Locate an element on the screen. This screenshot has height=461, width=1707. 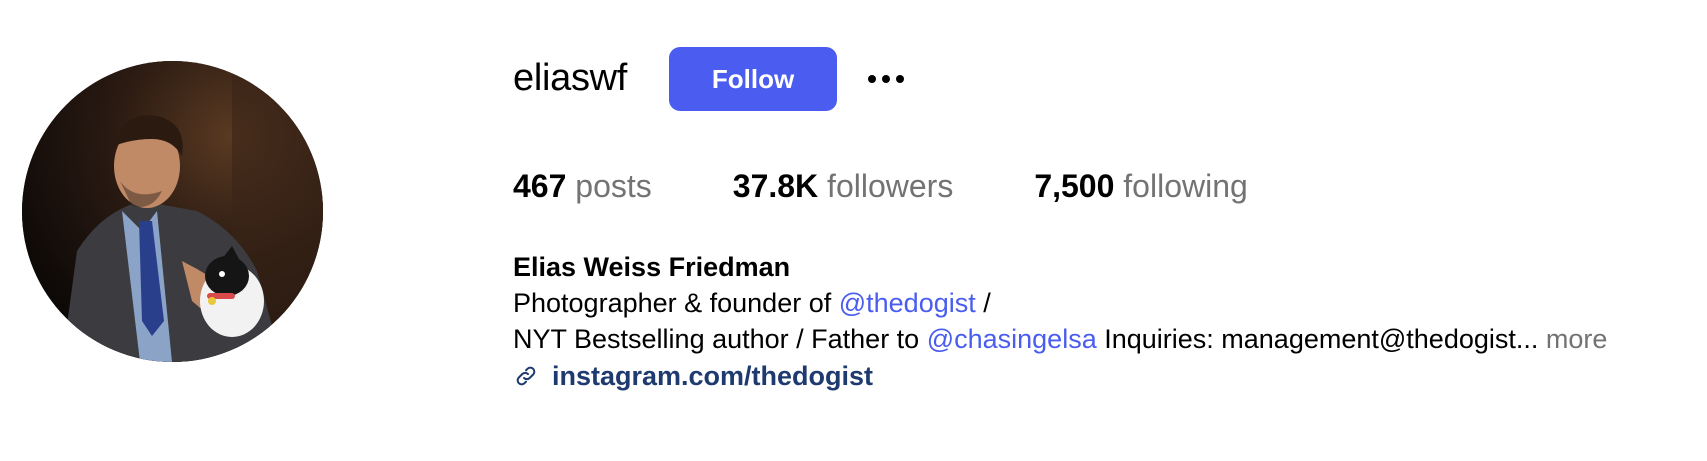
avatar-photo is located at coordinates (172, 211).